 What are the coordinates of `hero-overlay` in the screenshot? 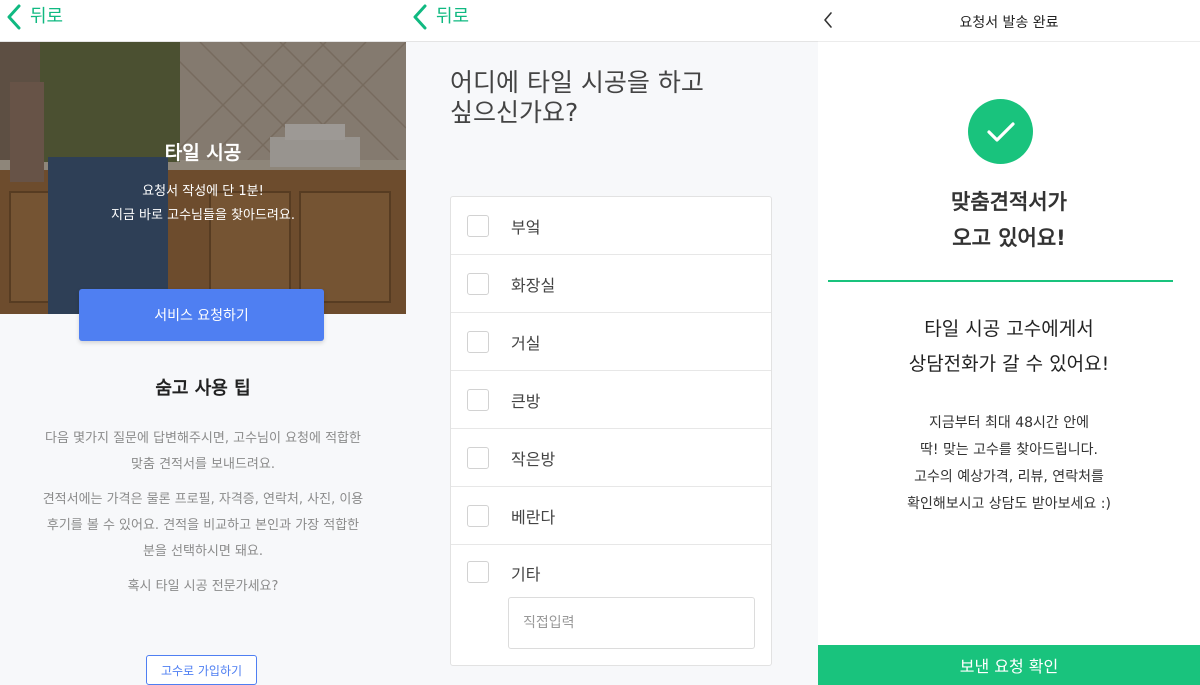 It's located at (203, 178).